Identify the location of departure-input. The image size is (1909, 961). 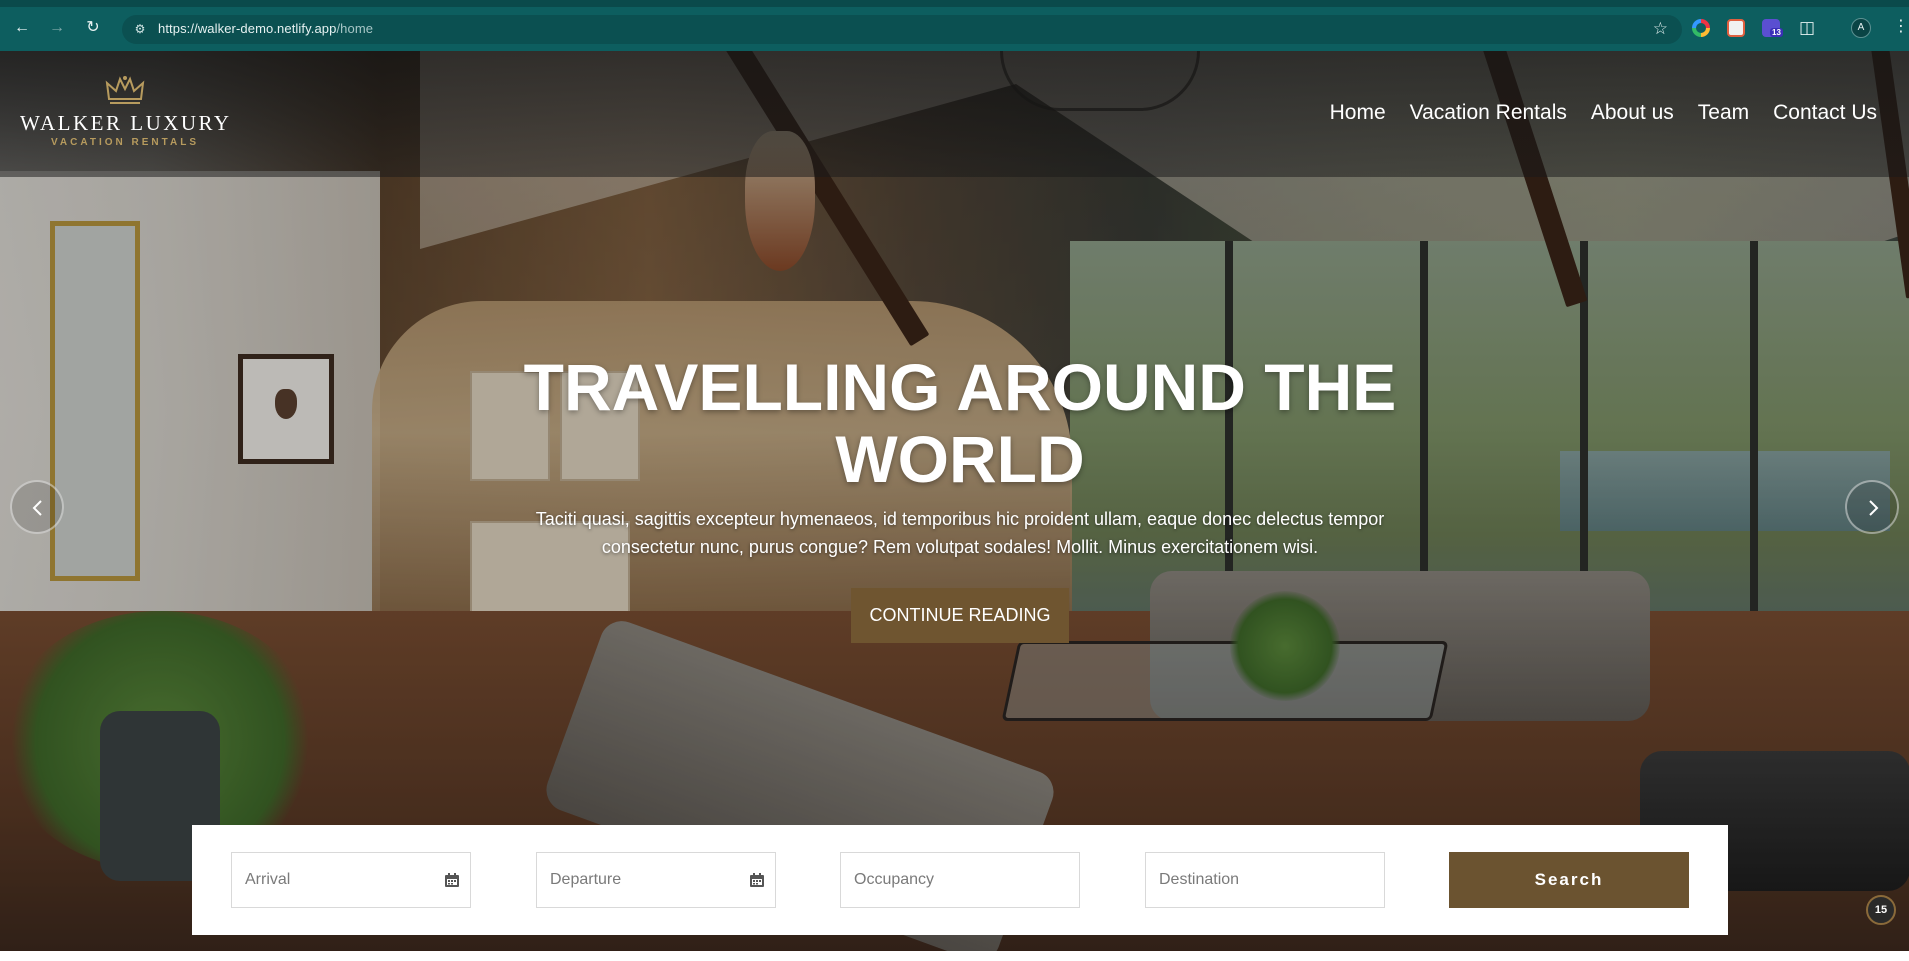
(656, 880).